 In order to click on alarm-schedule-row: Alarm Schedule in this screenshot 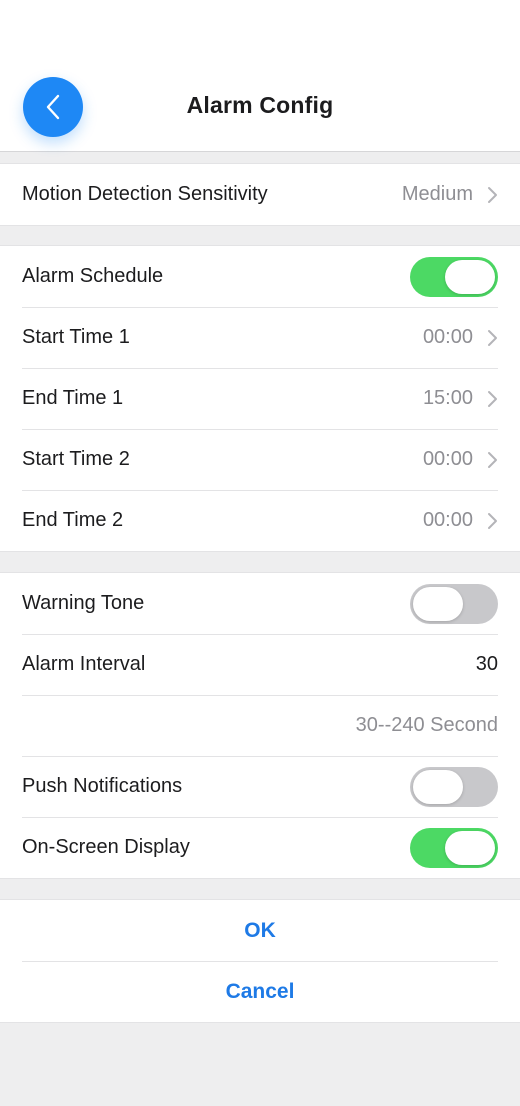, I will do `click(260, 276)`.